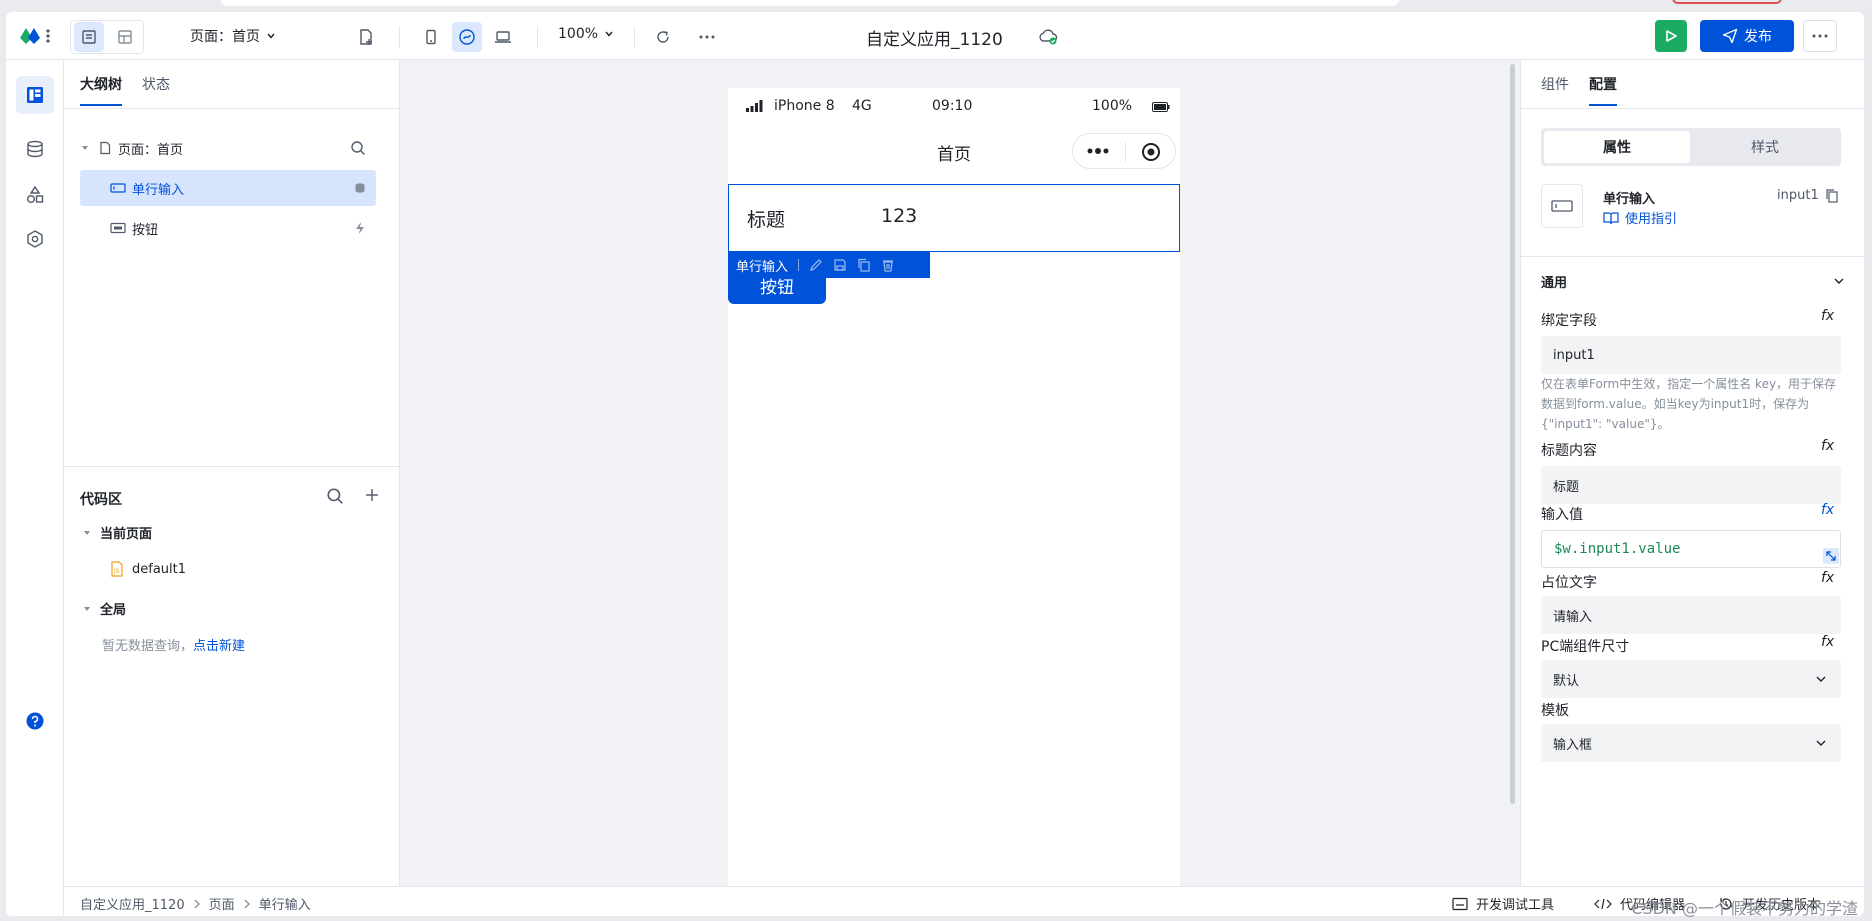 This screenshot has height=921, width=1872. What do you see at coordinates (954, 218) in the screenshot?
I see `text-input-component: 标题 123` at bounding box center [954, 218].